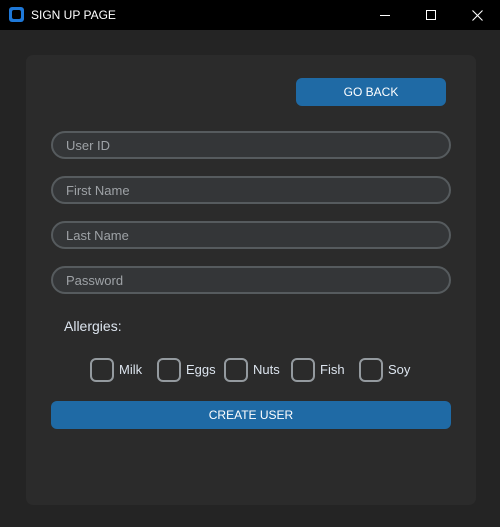 This screenshot has width=500, height=527. Describe the element at coordinates (130, 370) in the screenshot. I see `checkbox-label: Milk` at that location.